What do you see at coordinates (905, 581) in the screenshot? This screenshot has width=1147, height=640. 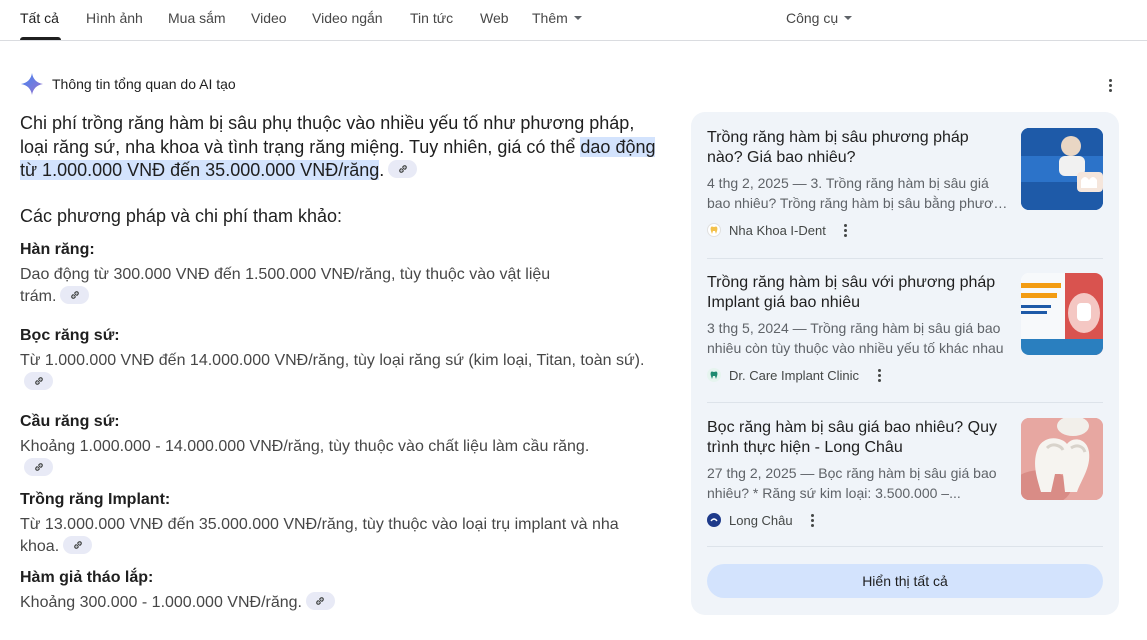 I see `show-all-button: Hiển thị tất cả` at bounding box center [905, 581].